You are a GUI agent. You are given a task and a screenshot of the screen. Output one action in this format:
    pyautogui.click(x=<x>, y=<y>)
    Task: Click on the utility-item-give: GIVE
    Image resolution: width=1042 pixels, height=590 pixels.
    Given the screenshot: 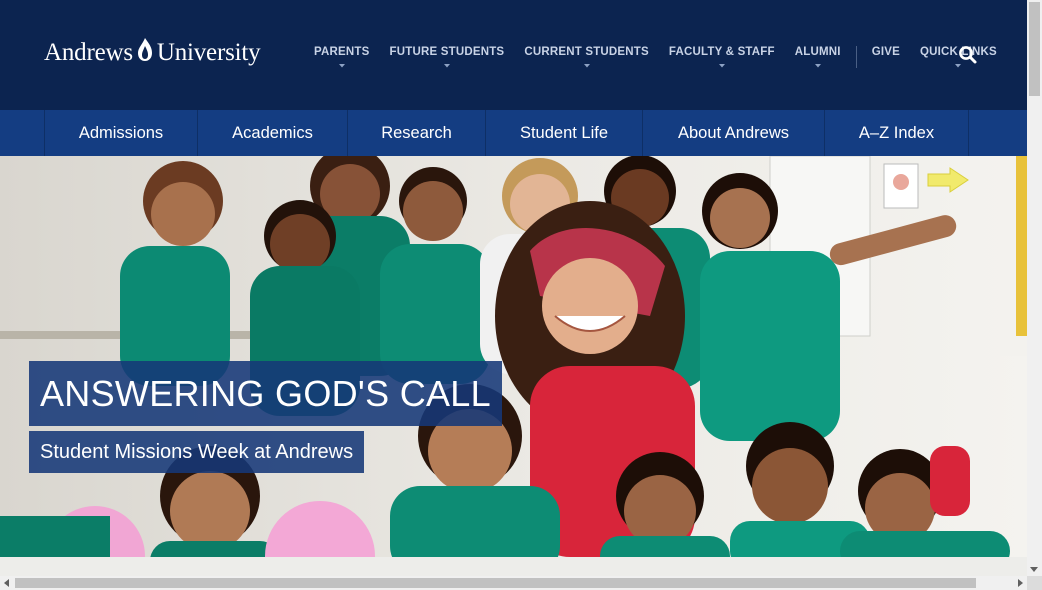 What is the action you would take?
    pyautogui.click(x=886, y=61)
    